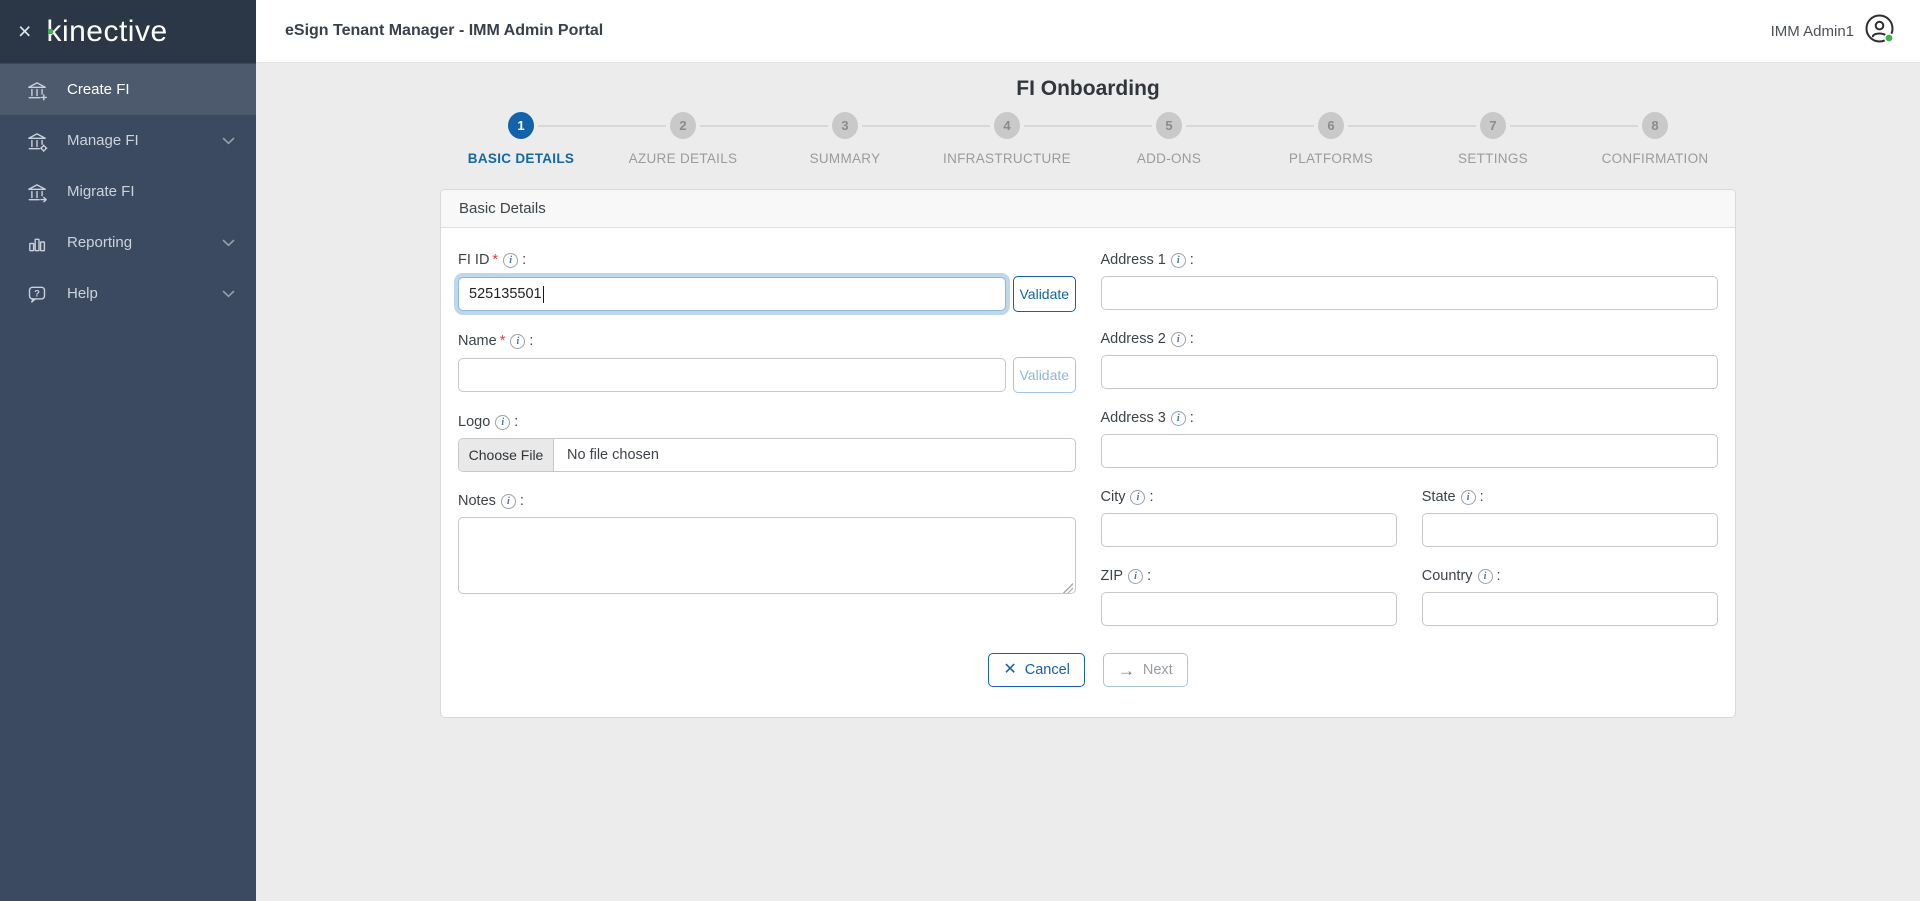 This screenshot has width=1920, height=901. What do you see at coordinates (1007, 158) in the screenshot?
I see `step-label: INFRASTRUCTURE` at bounding box center [1007, 158].